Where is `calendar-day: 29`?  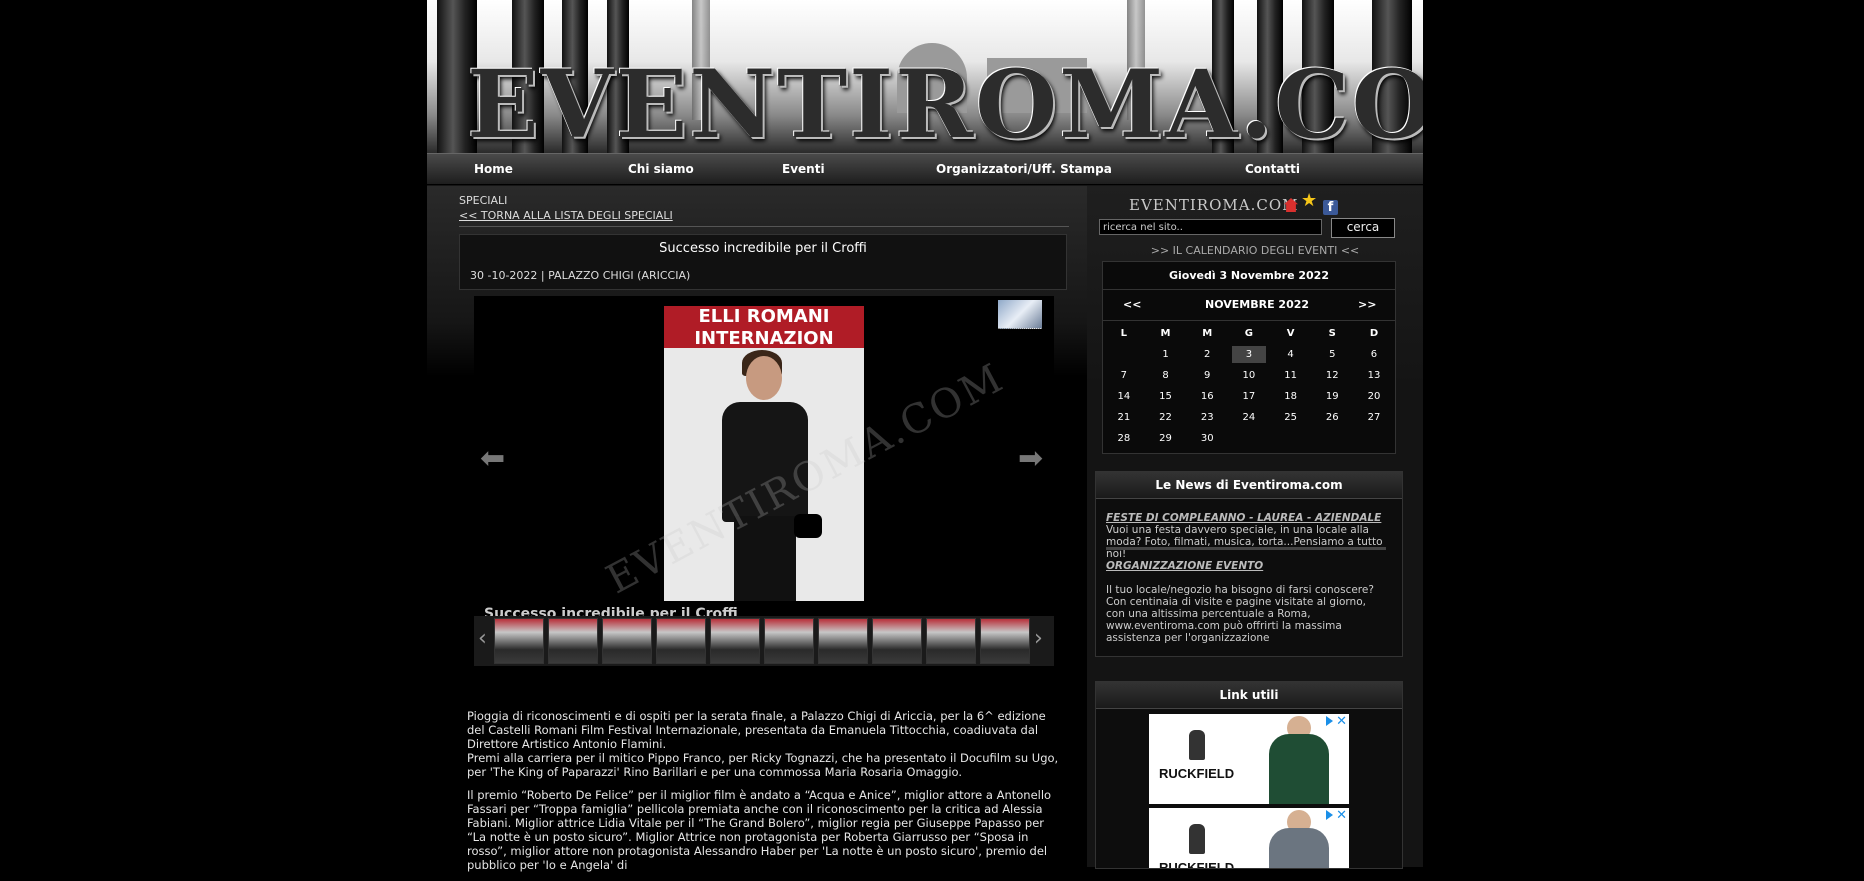
calendar-day: 29 is located at coordinates (1166, 438).